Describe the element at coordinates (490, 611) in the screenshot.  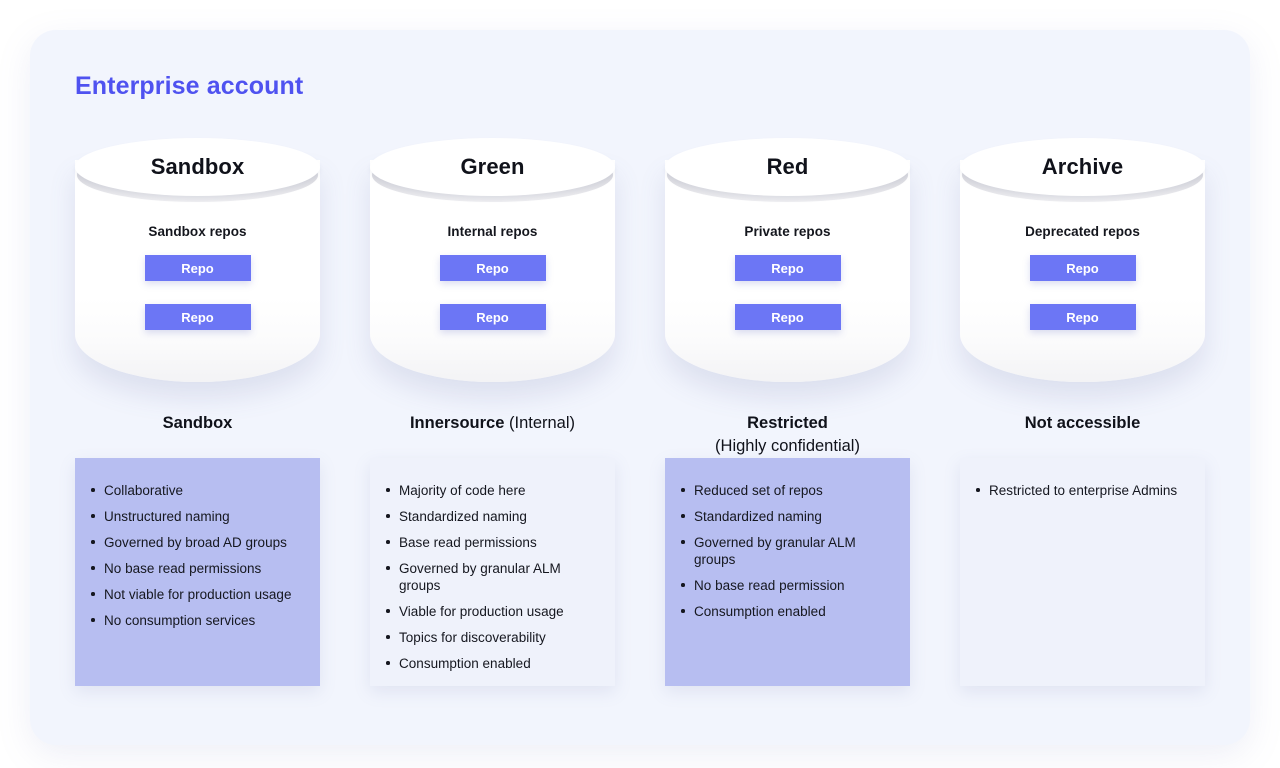
I see `list-item: Viable for production usage` at that location.